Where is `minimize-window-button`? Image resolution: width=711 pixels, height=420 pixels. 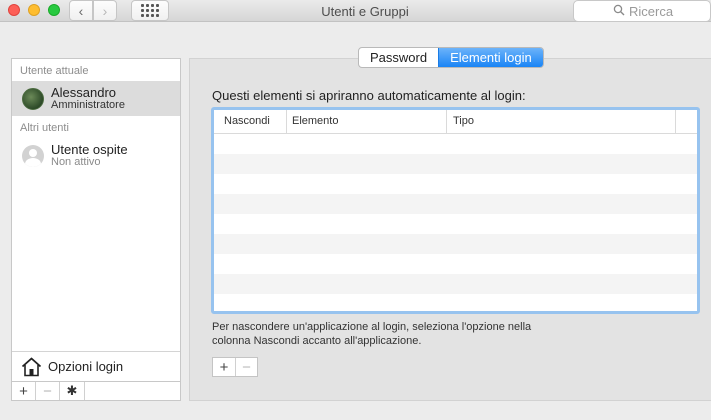 minimize-window-button is located at coordinates (34, 10).